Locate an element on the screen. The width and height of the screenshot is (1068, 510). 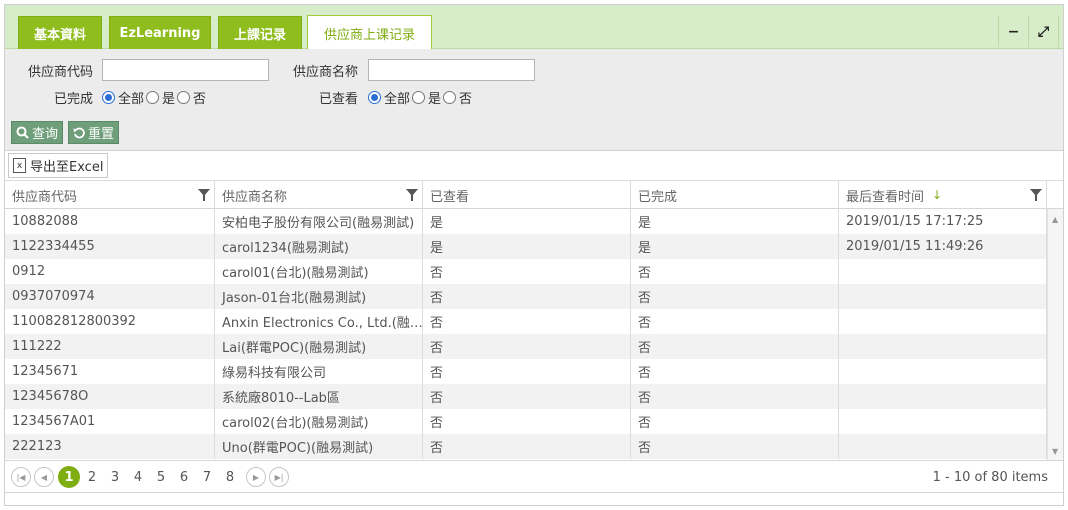
export-excel-button: x 导出至Excel is located at coordinates (58, 165).